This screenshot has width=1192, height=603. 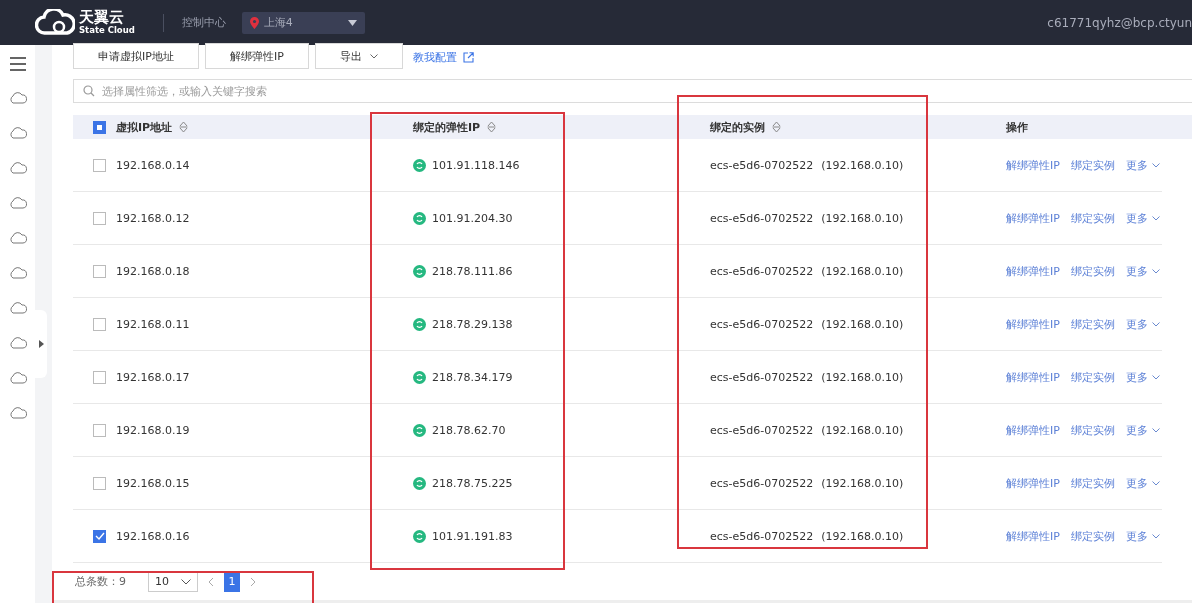 I want to click on table-cell: 192.168.0.15, so click(x=153, y=483).